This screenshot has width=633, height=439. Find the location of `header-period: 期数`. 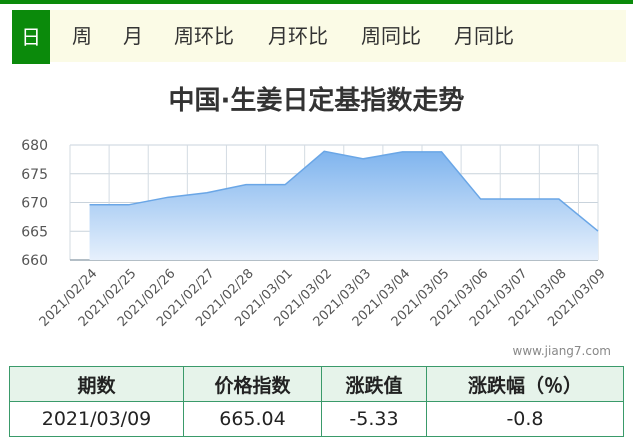

header-period: 期数 is located at coordinates (96, 384).